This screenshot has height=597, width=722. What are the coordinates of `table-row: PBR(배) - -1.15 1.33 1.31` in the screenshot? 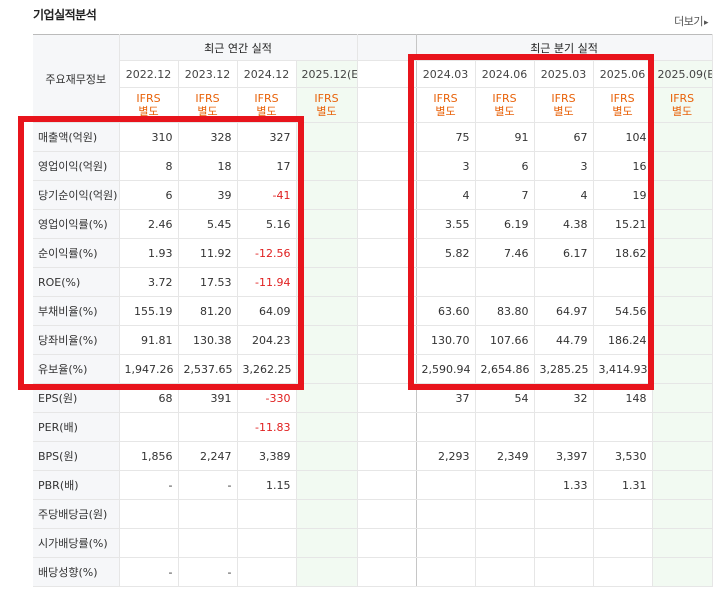 It's located at (373, 485).